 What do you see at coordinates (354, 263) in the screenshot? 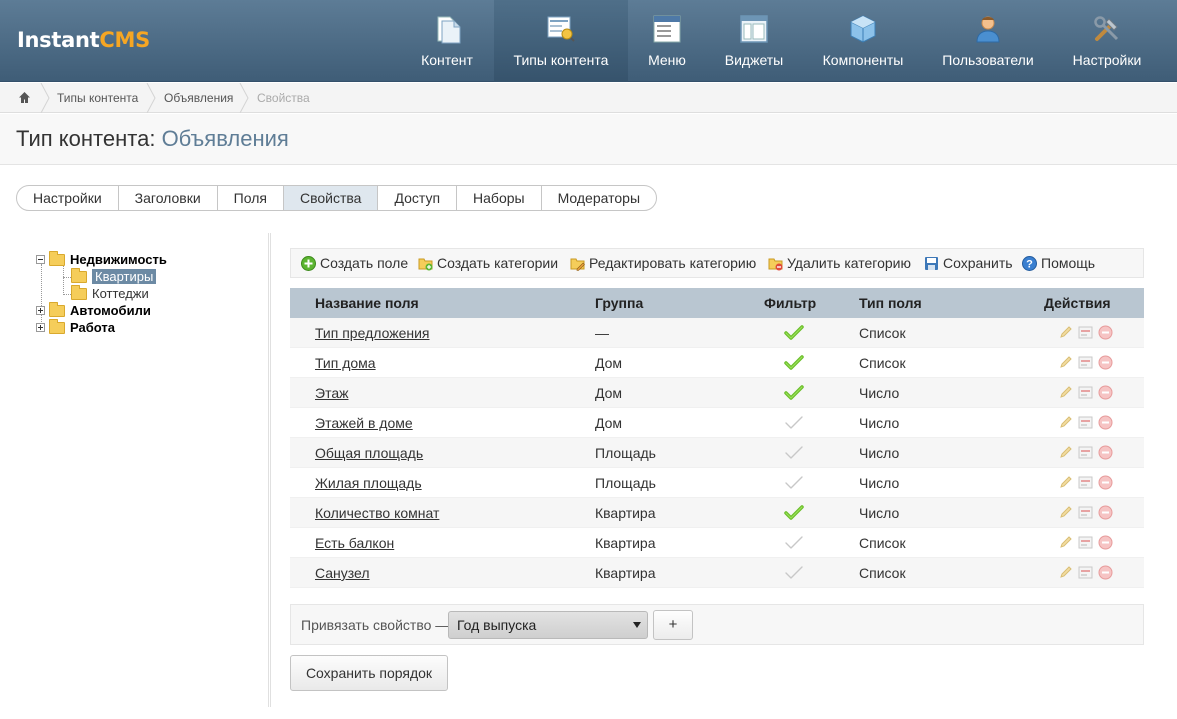
I see `create-field-button: Создать поле` at bounding box center [354, 263].